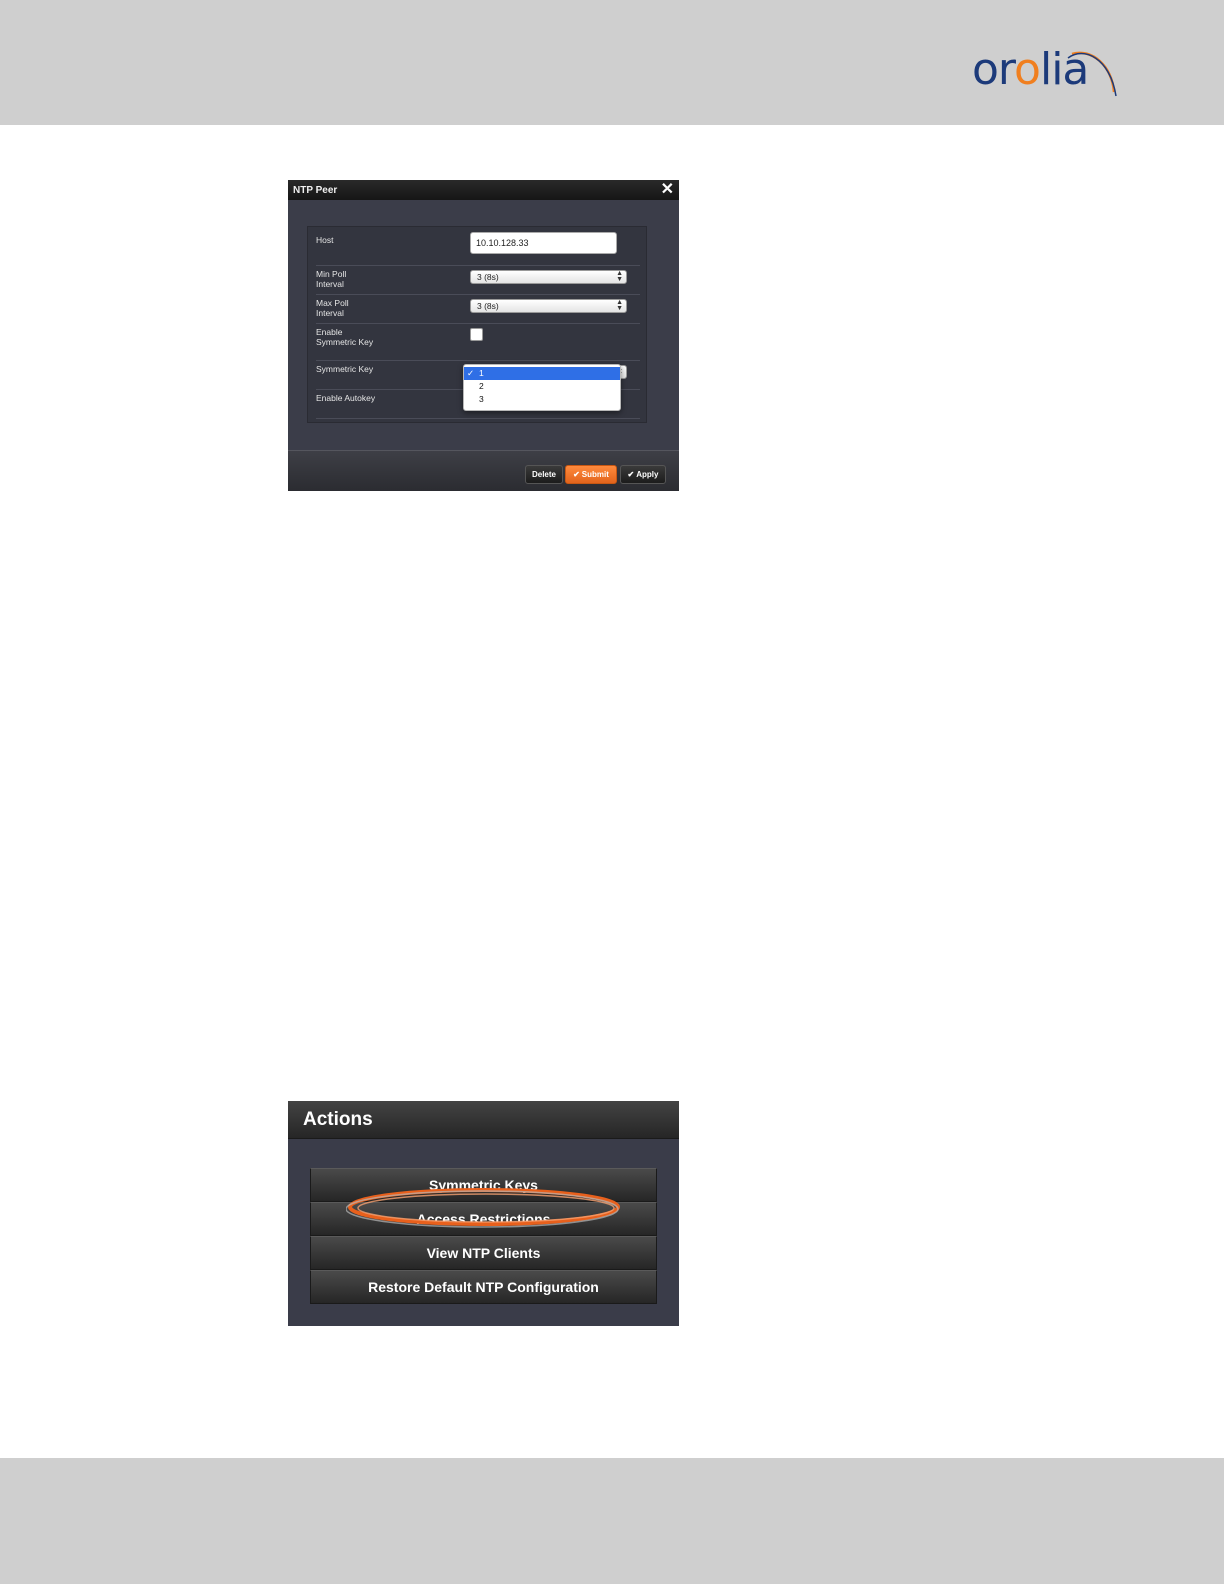 The image size is (1224, 1584). Describe the element at coordinates (647, 474) in the screenshot. I see `apply-button-label: Apply` at that location.